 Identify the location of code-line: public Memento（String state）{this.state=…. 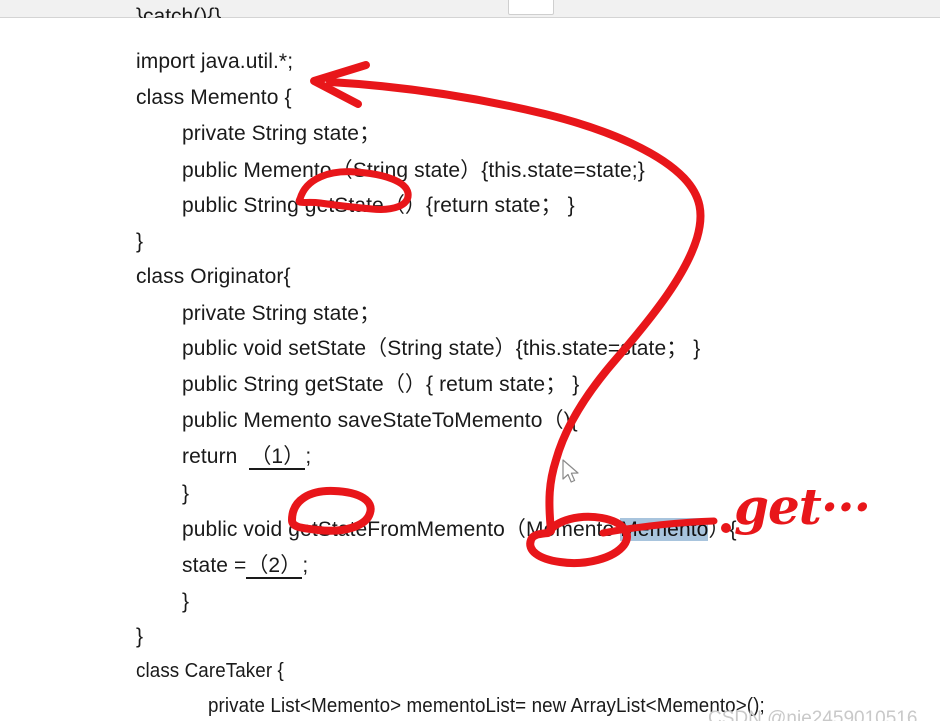
(413, 170).